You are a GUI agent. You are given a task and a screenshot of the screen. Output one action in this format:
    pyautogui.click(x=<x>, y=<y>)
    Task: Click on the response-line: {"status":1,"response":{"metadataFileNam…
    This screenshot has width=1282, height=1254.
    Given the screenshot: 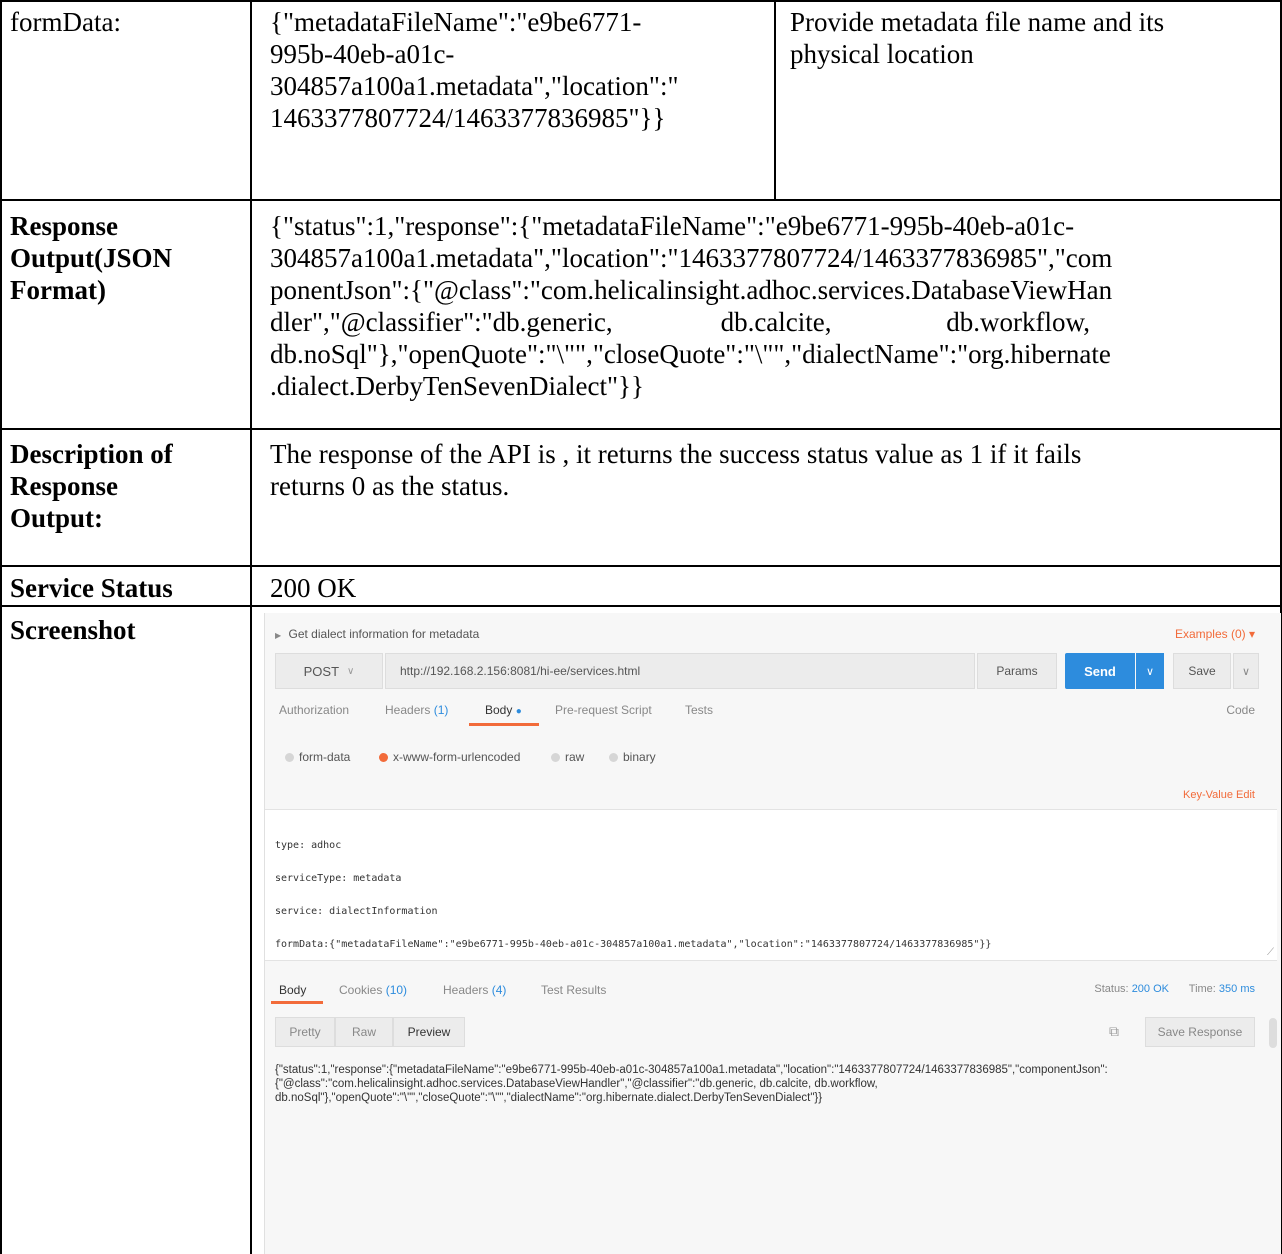 What is the action you would take?
    pyautogui.click(x=691, y=1070)
    